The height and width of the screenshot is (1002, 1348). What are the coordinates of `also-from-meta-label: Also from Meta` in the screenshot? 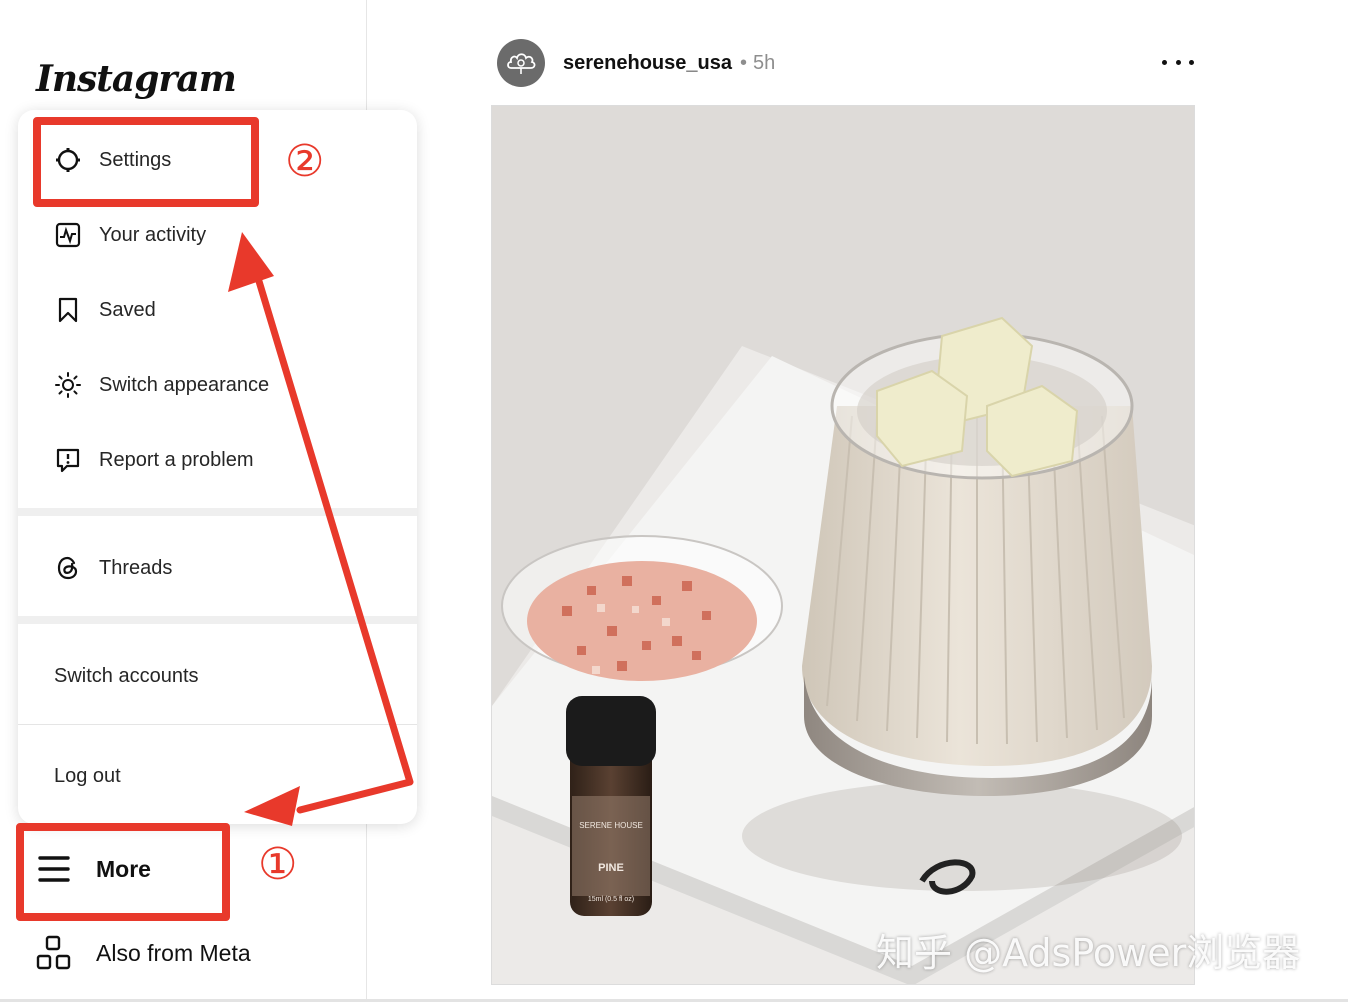 It's located at (173, 952).